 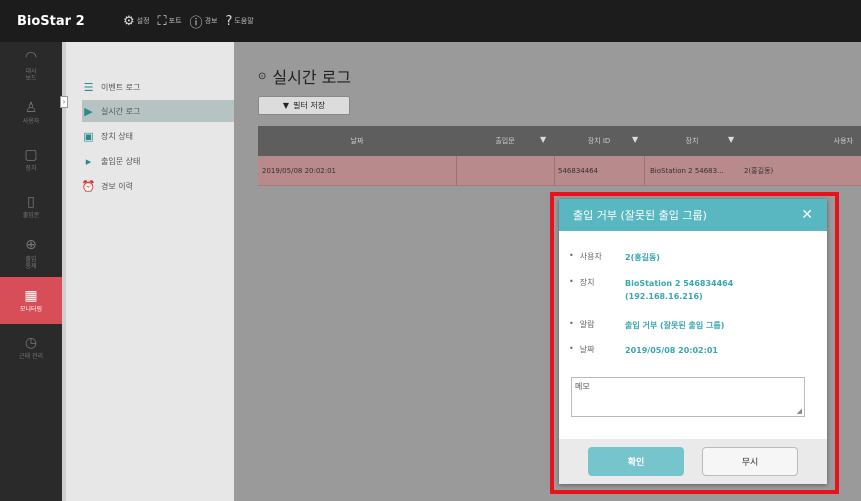 I want to click on alert-icon: ⓘ, so click(x=196, y=23).